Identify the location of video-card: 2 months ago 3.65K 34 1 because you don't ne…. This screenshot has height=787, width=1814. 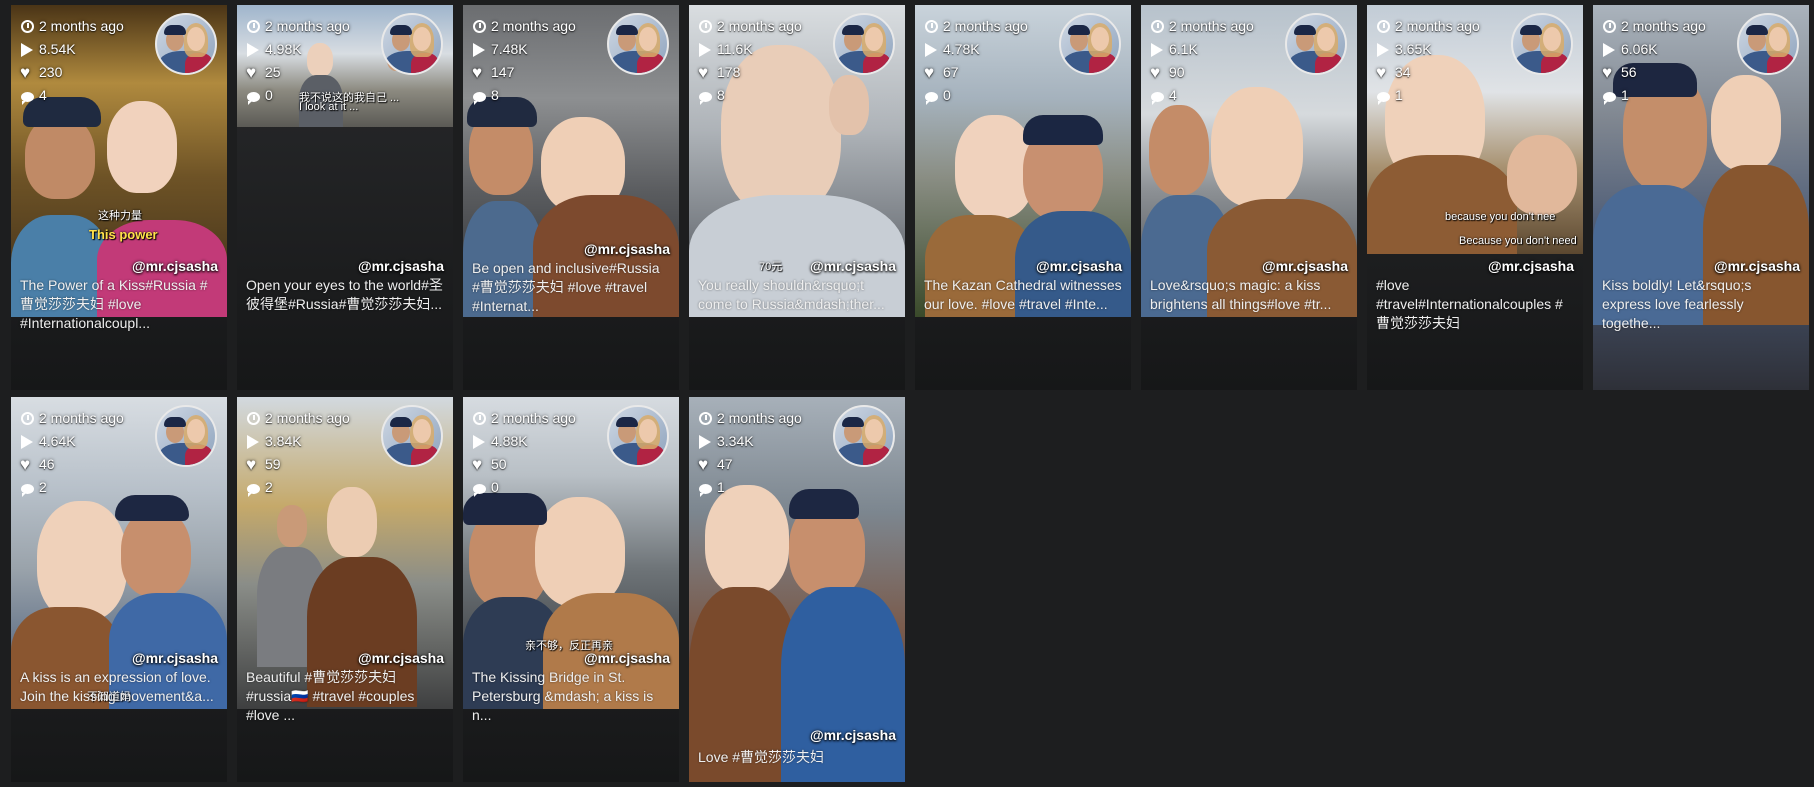
(1475, 197).